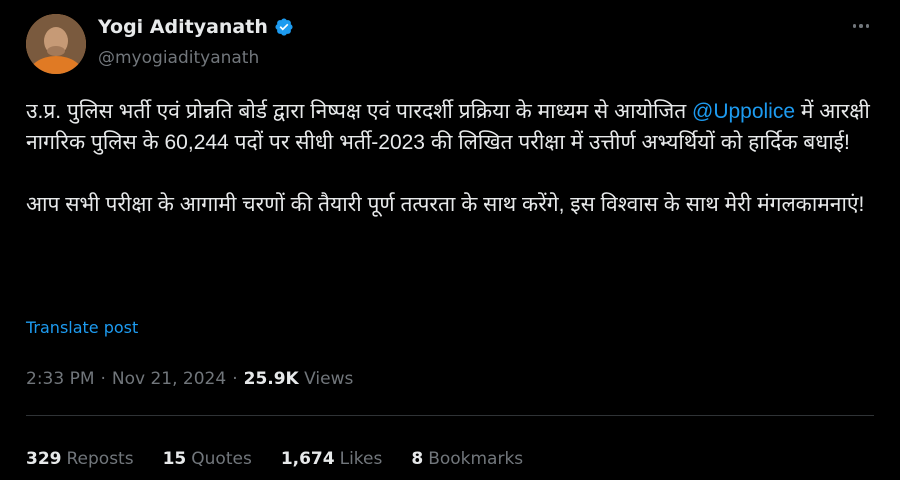 This screenshot has width=900, height=480. What do you see at coordinates (361, 459) in the screenshot?
I see `likes-label: Likes` at bounding box center [361, 459].